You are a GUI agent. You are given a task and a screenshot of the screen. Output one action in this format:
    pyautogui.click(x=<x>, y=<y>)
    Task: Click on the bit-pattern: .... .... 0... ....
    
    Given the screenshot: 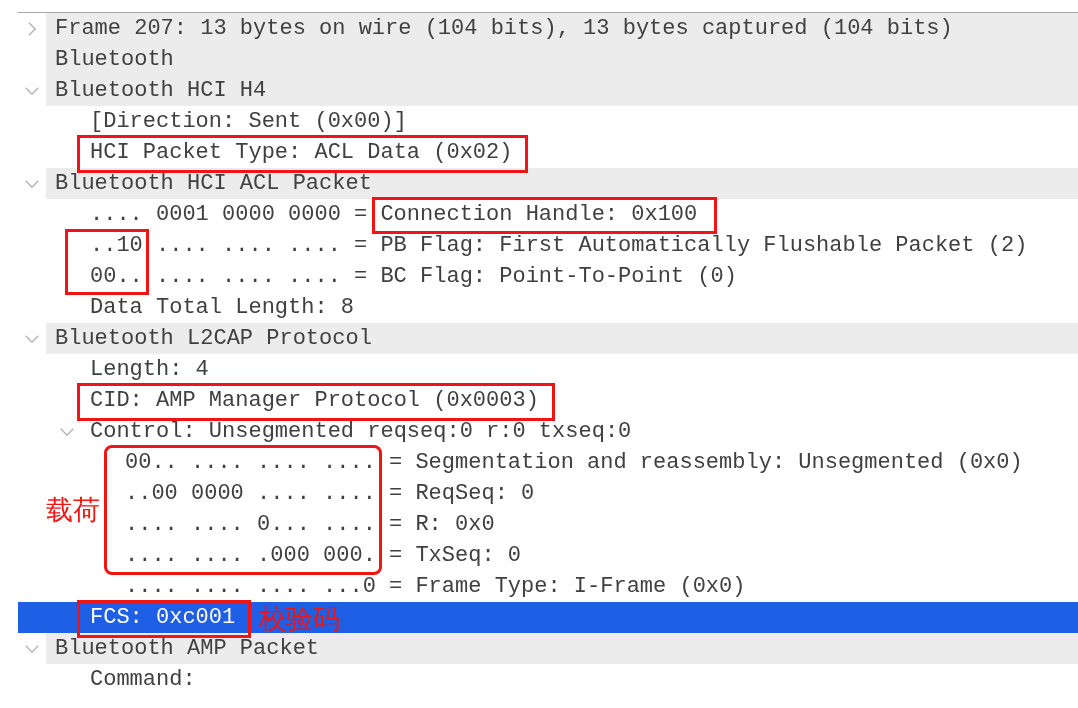 What is the action you would take?
    pyautogui.click(x=250, y=525)
    